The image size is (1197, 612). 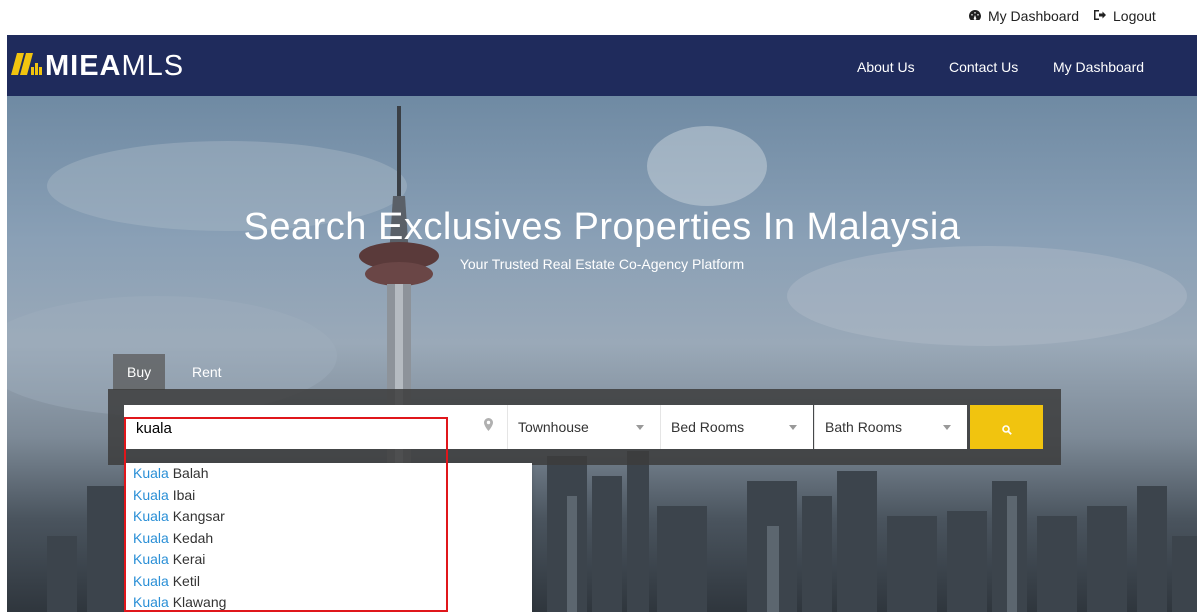 What do you see at coordinates (207, 372) in the screenshot?
I see `tab-rent: Rent` at bounding box center [207, 372].